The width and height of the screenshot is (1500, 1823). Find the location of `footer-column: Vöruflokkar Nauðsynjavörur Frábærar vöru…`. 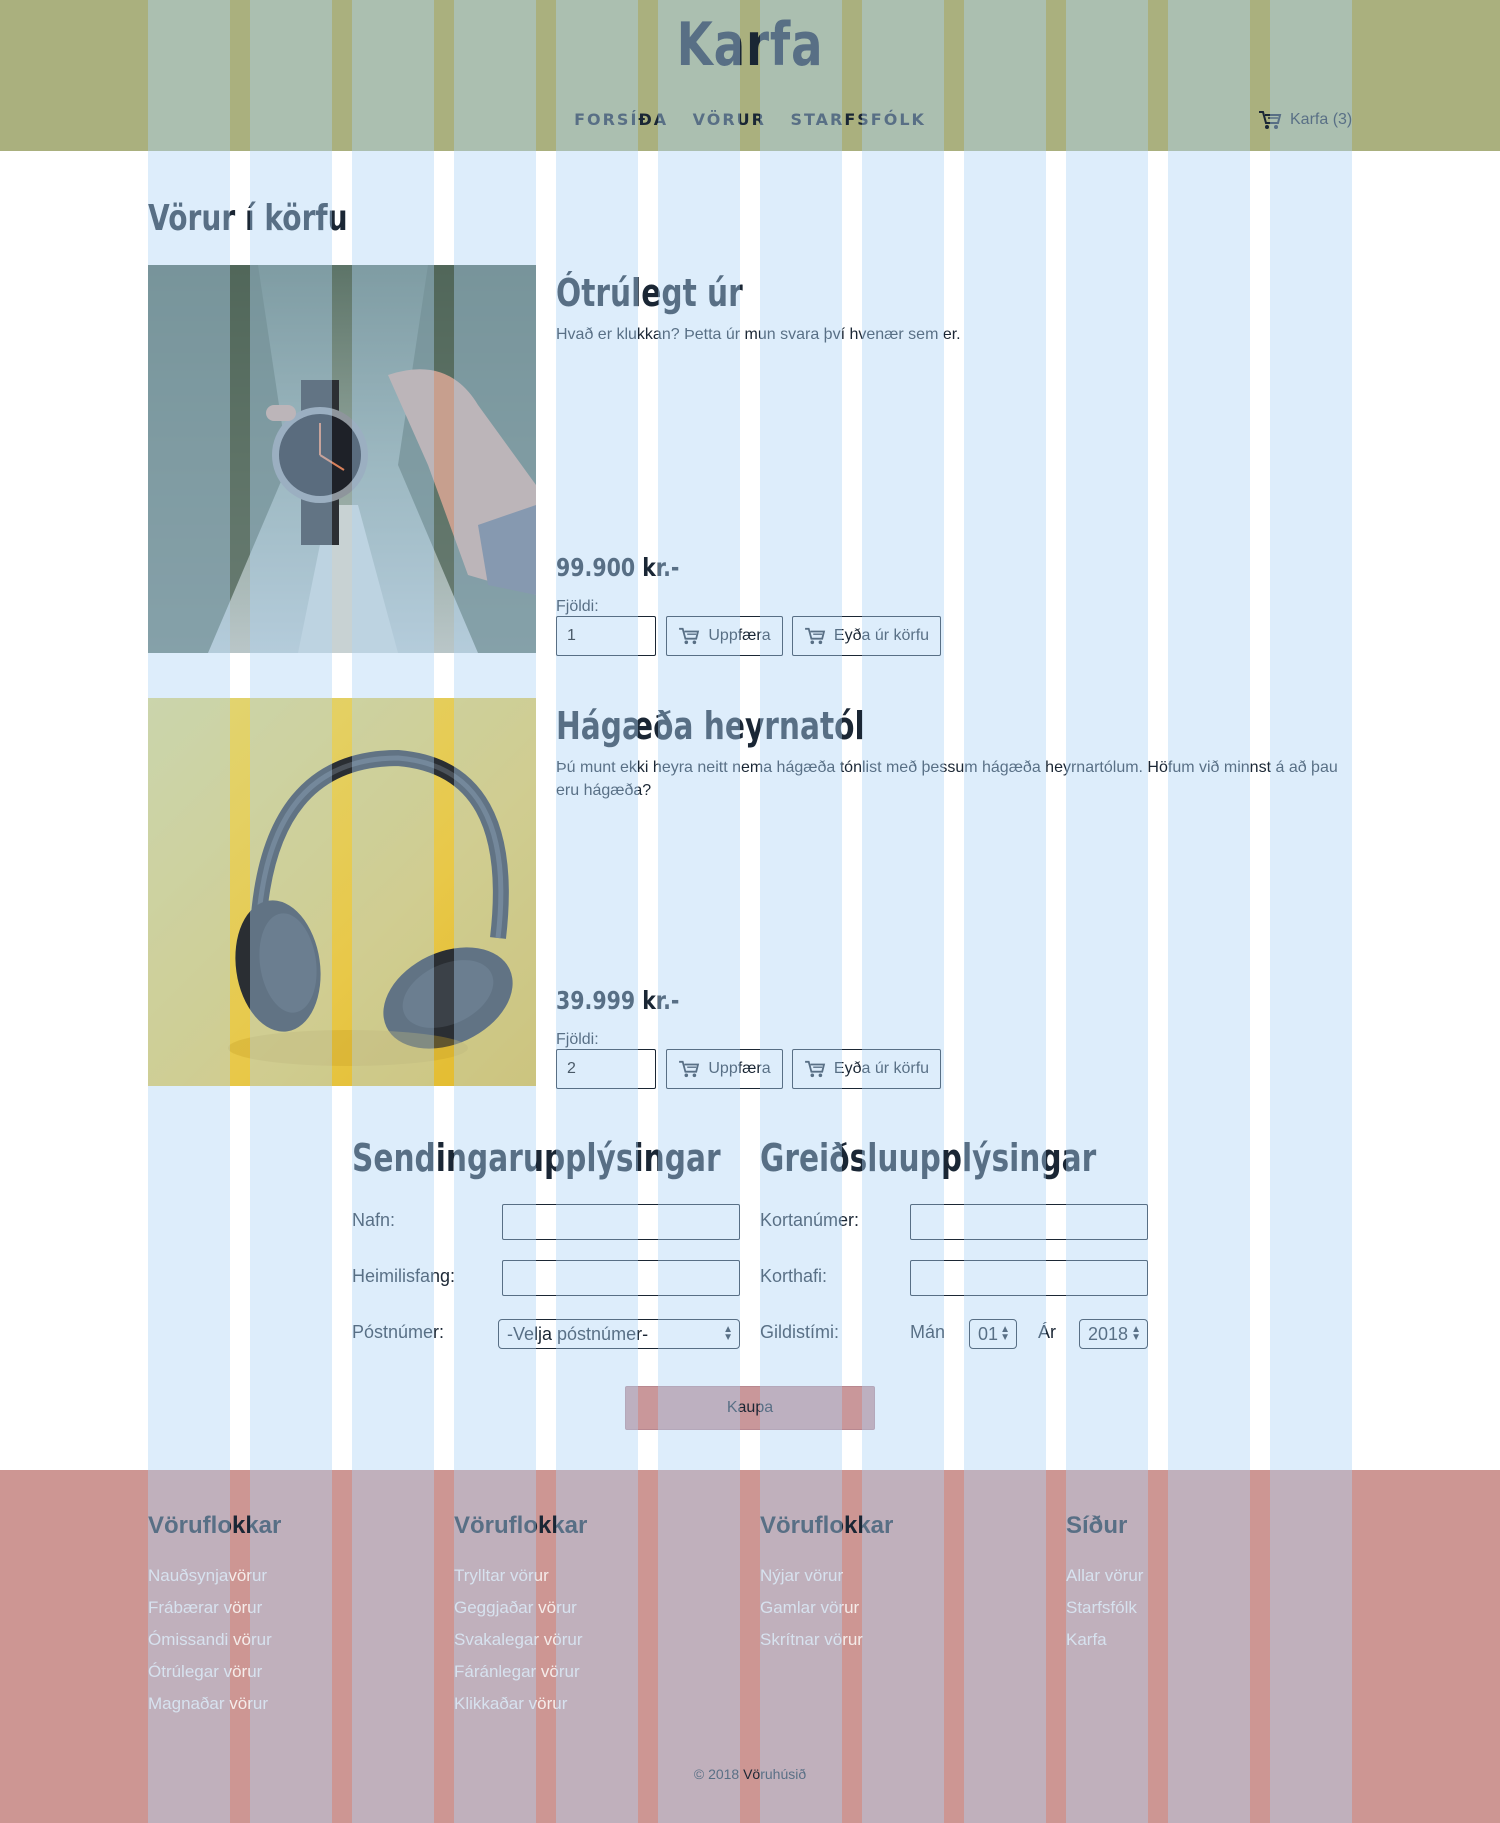

footer-column: Vöruflokkar Nauðsynjavörur Frábærar vöru… is located at coordinates (214, 1616).